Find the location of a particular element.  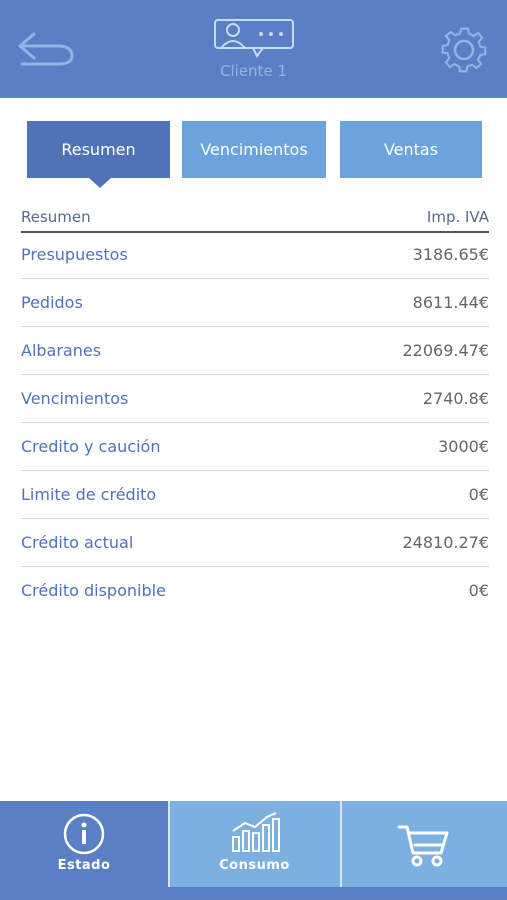

nav-estado-button: Estado is located at coordinates (84, 844).